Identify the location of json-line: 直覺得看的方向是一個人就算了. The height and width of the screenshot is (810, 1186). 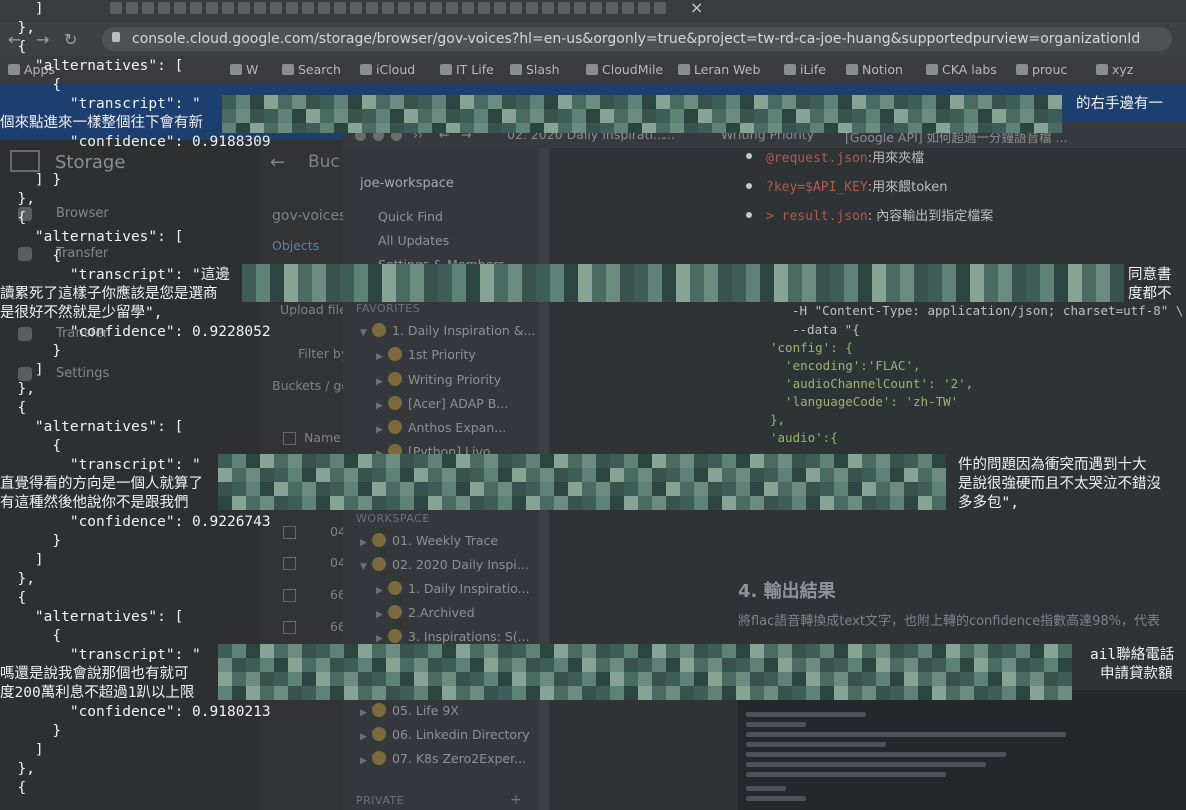
(101, 484).